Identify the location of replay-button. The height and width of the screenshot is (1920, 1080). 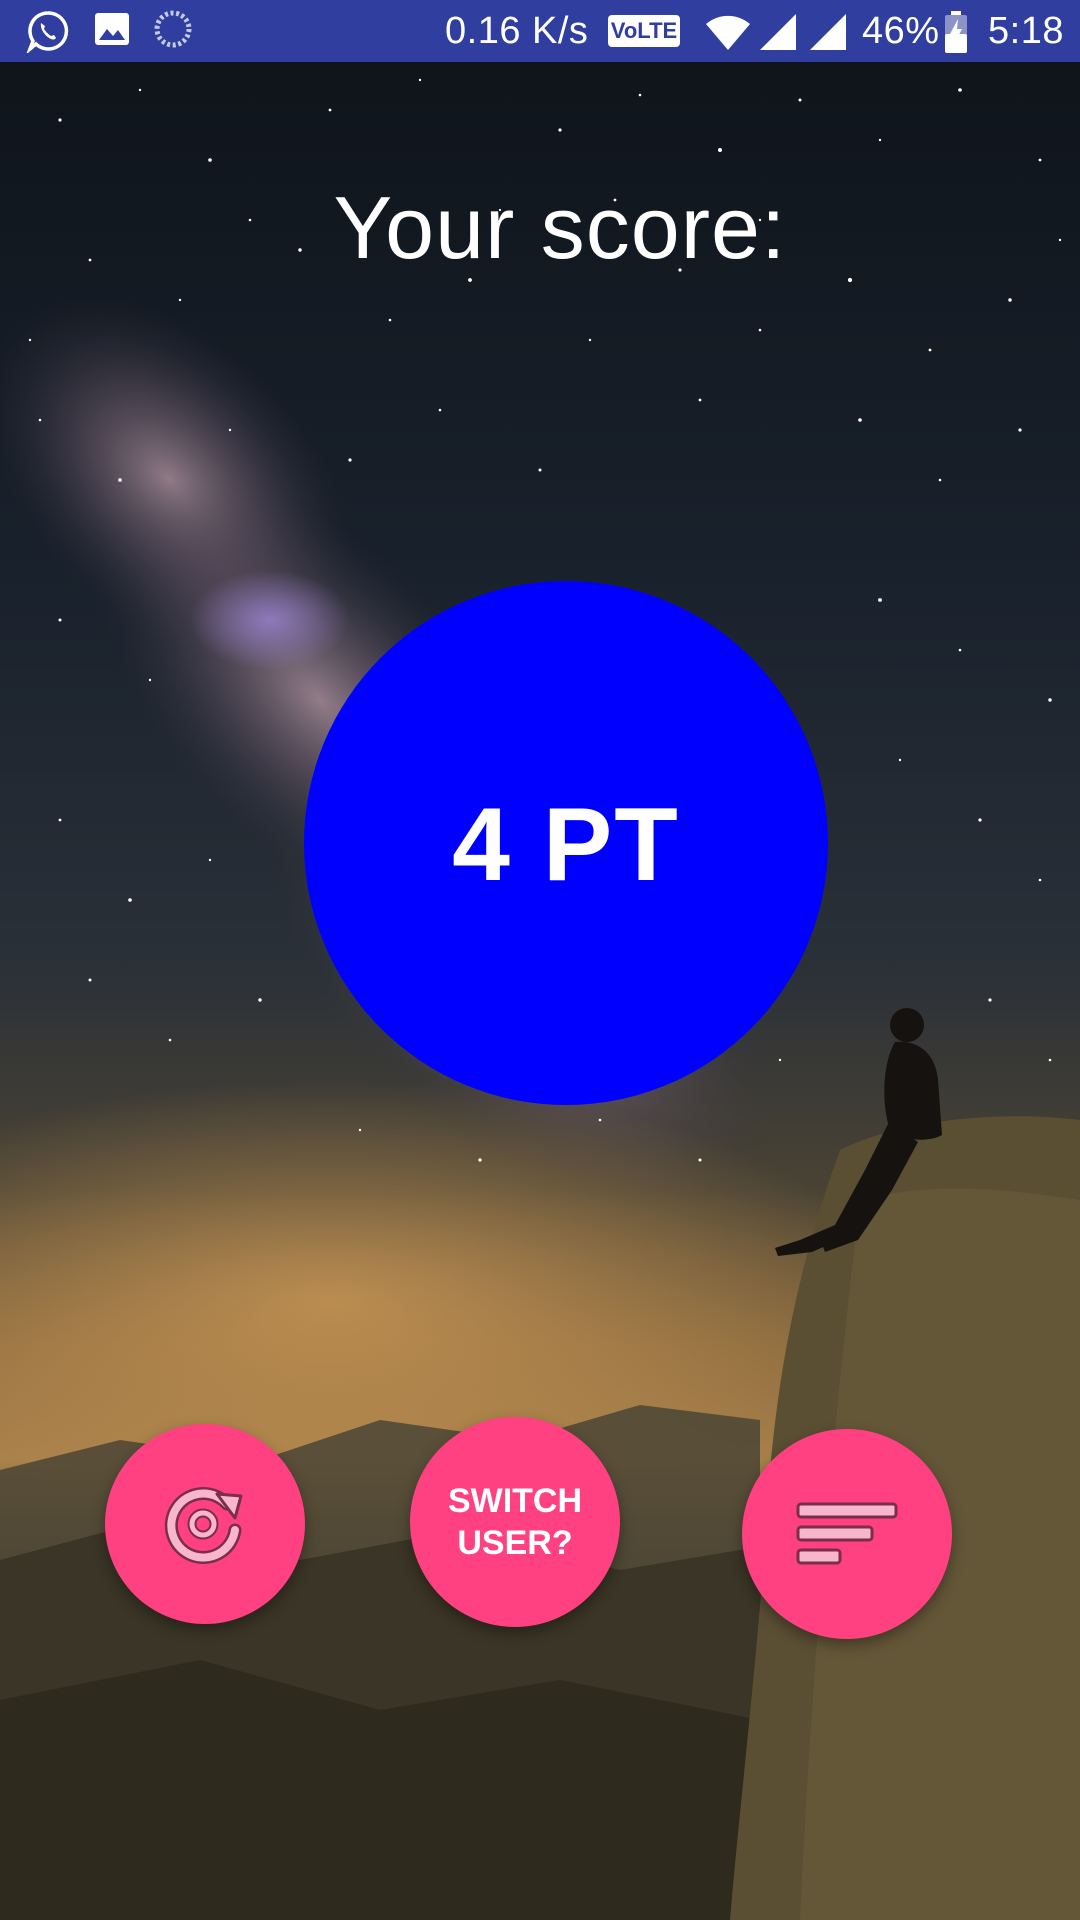
(205, 1524).